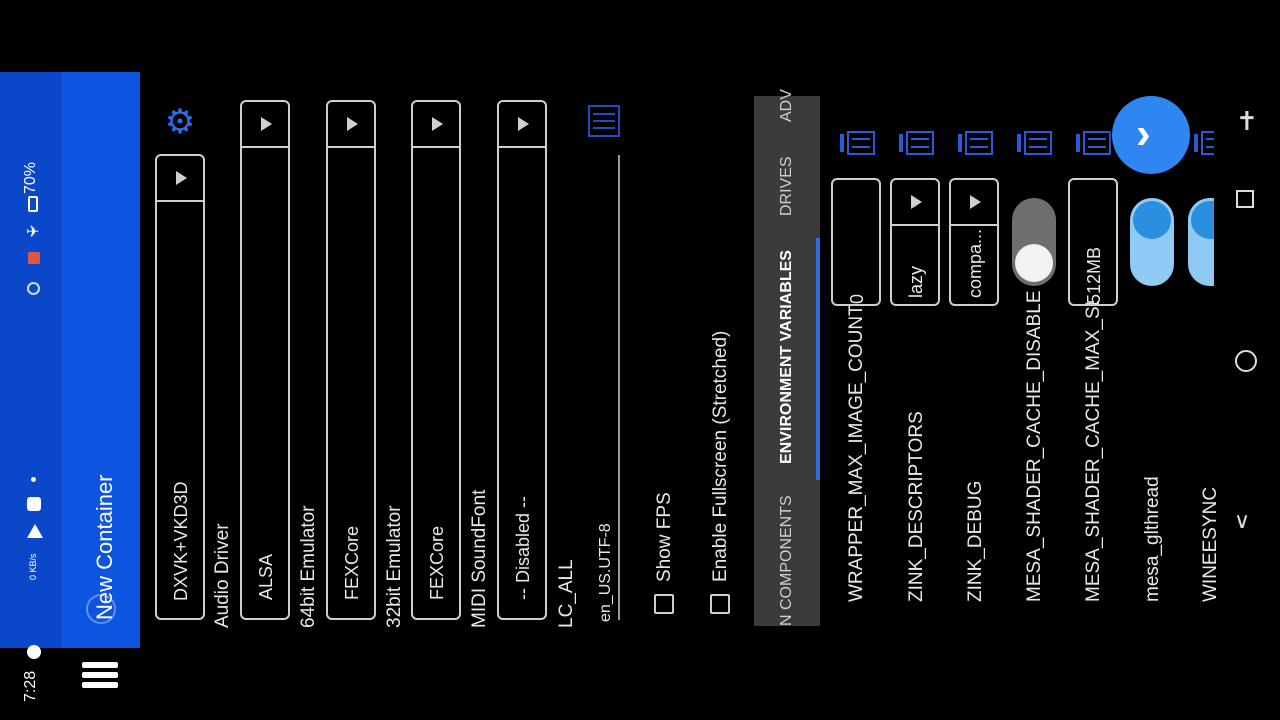 The image size is (1280, 720). What do you see at coordinates (787, 560) in the screenshot?
I see `tab-components: N COMPONENTS` at bounding box center [787, 560].